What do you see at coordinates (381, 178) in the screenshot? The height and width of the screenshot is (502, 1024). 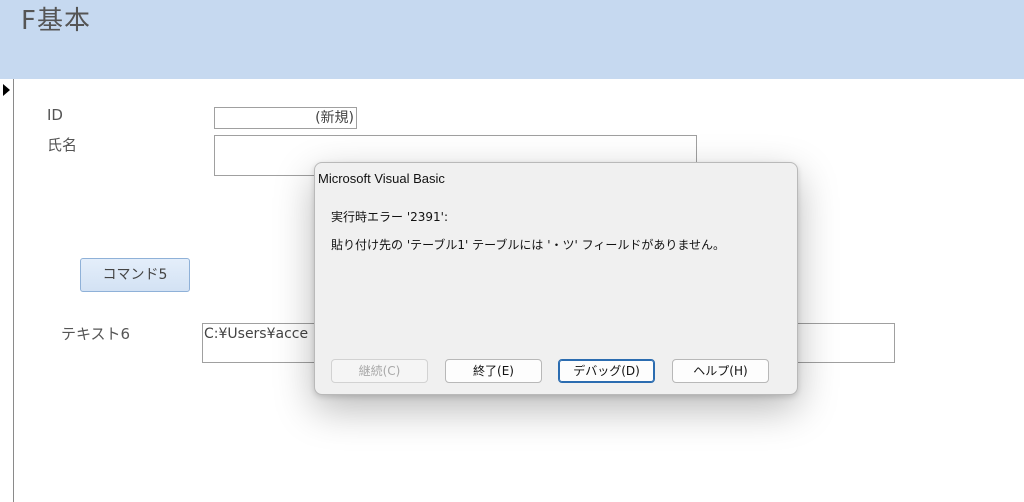 I see `dialog-title: Microsoft Visual Basic` at bounding box center [381, 178].